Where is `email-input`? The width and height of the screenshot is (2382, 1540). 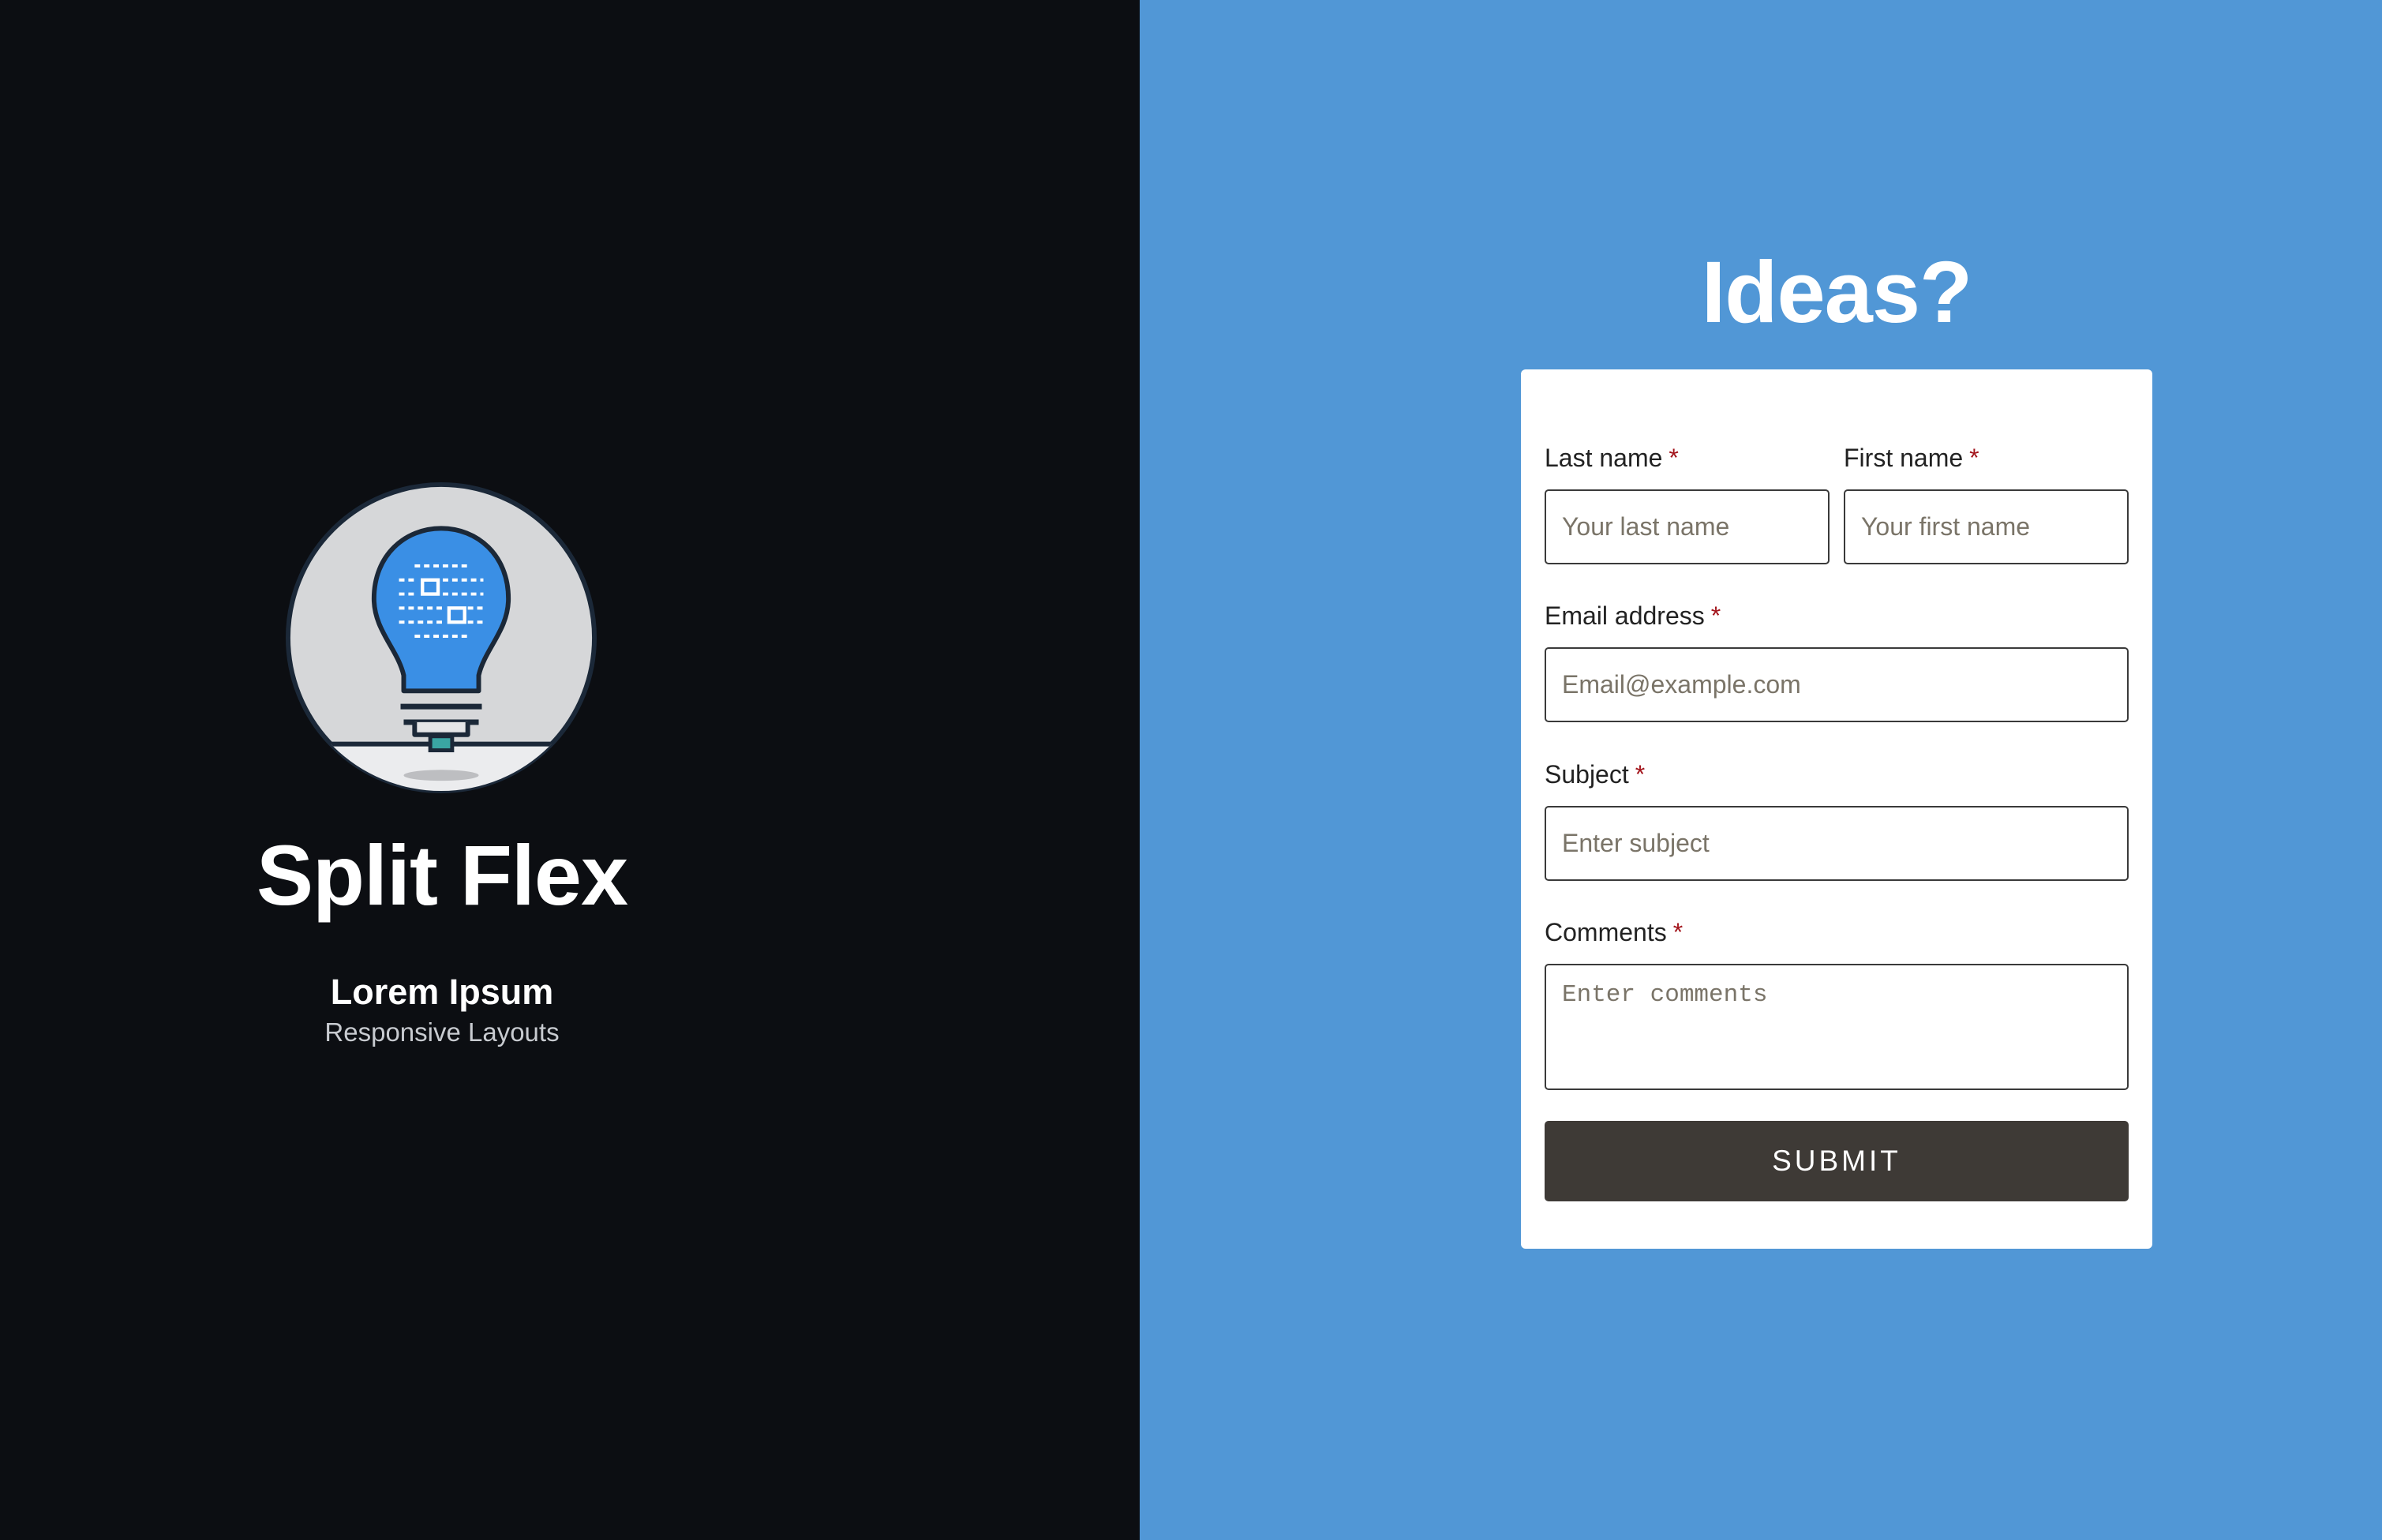 email-input is located at coordinates (1837, 685).